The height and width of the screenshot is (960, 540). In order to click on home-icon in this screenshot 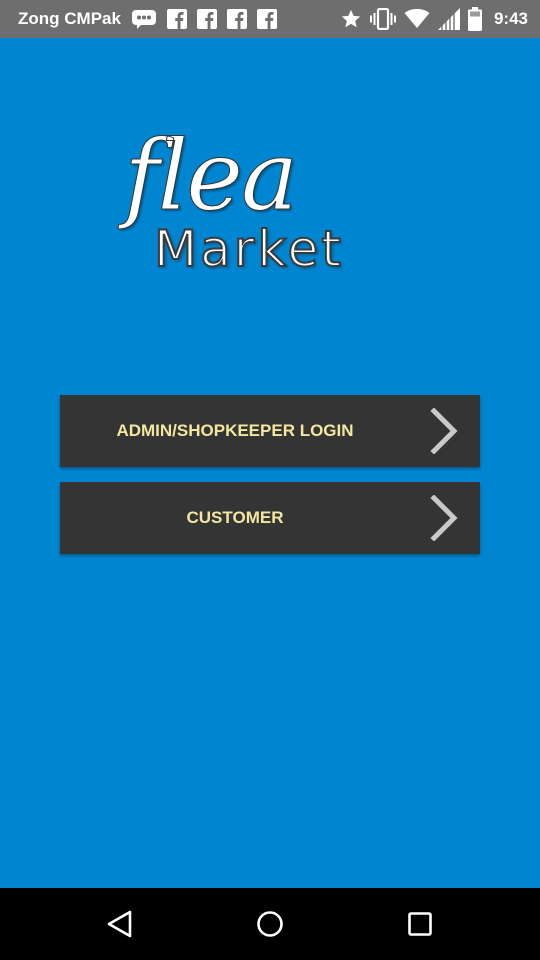, I will do `click(270, 924)`.